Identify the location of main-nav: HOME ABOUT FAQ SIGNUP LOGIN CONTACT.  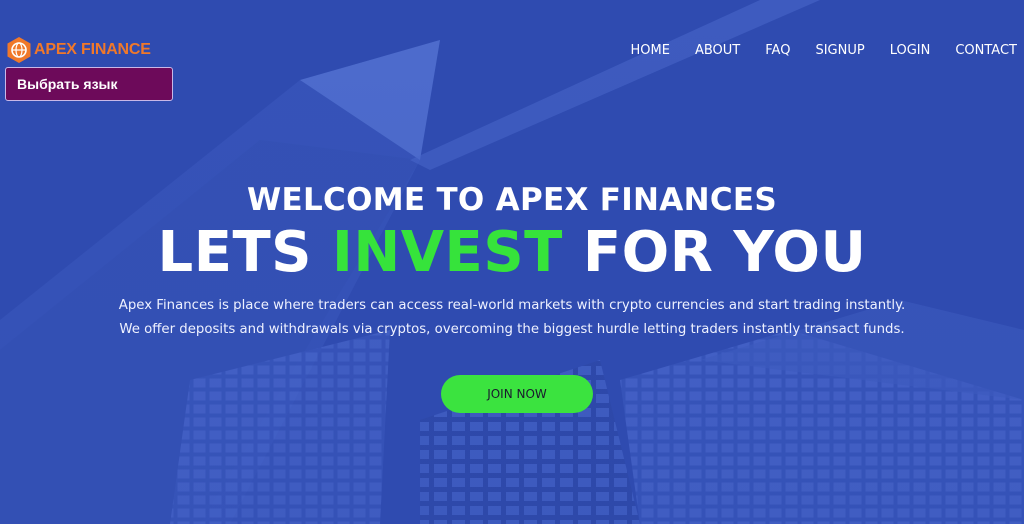
(811, 50).